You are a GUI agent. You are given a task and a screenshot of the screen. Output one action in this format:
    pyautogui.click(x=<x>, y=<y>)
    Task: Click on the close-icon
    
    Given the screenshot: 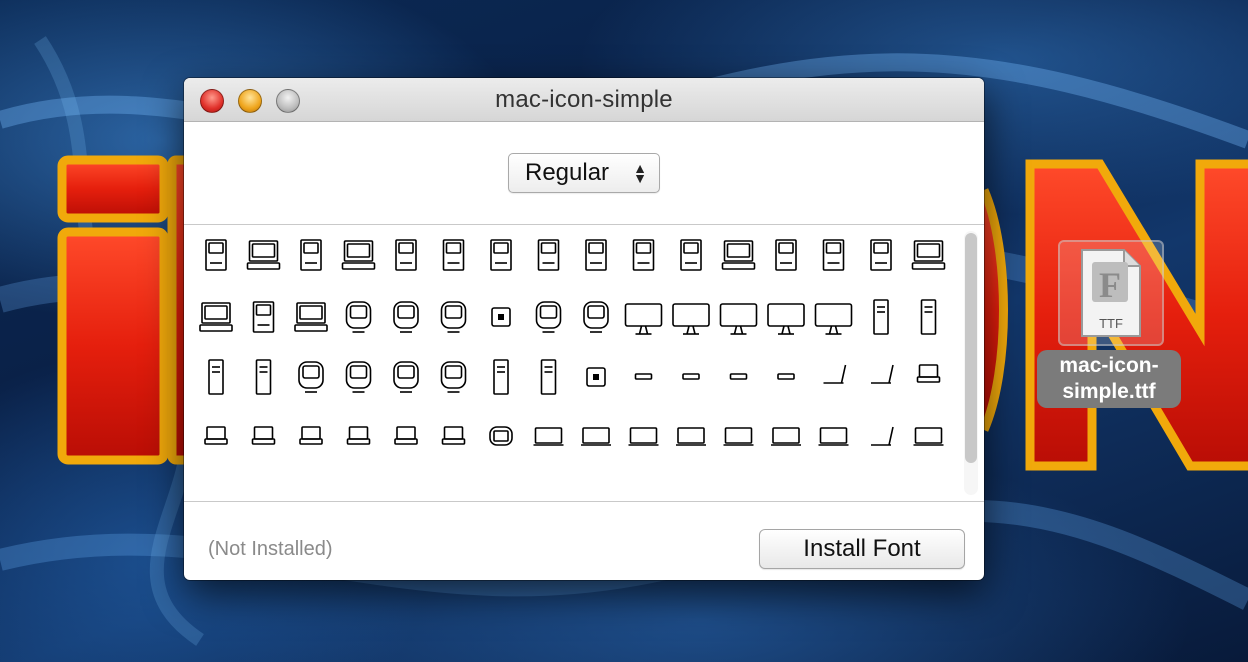 What is the action you would take?
    pyautogui.click(x=212, y=101)
    